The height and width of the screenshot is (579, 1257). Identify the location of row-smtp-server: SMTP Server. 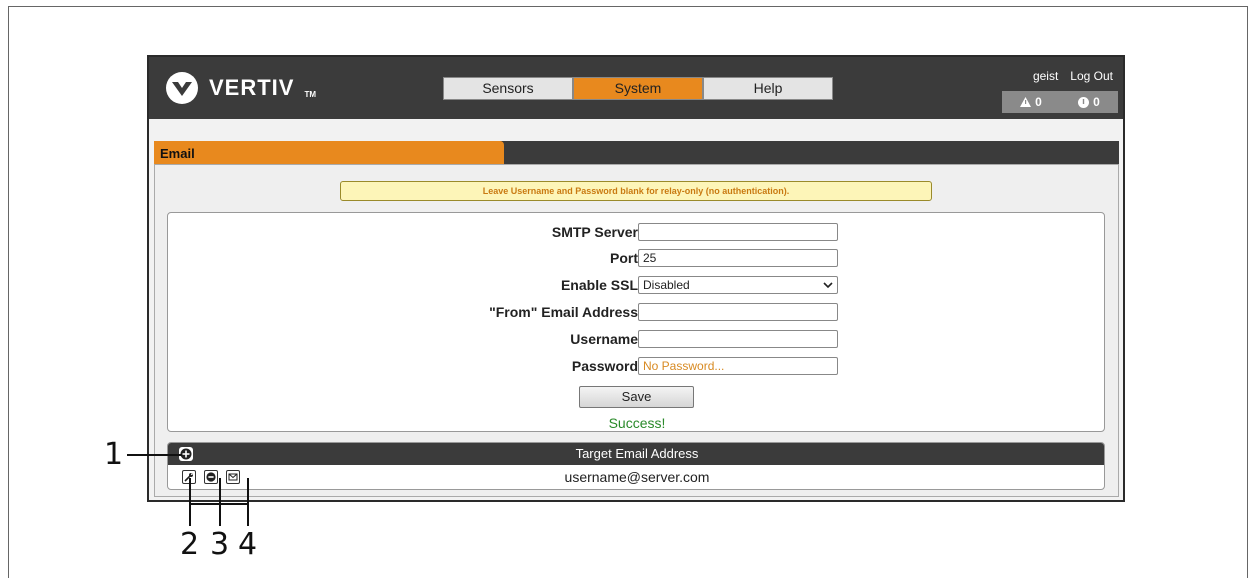
(637, 232).